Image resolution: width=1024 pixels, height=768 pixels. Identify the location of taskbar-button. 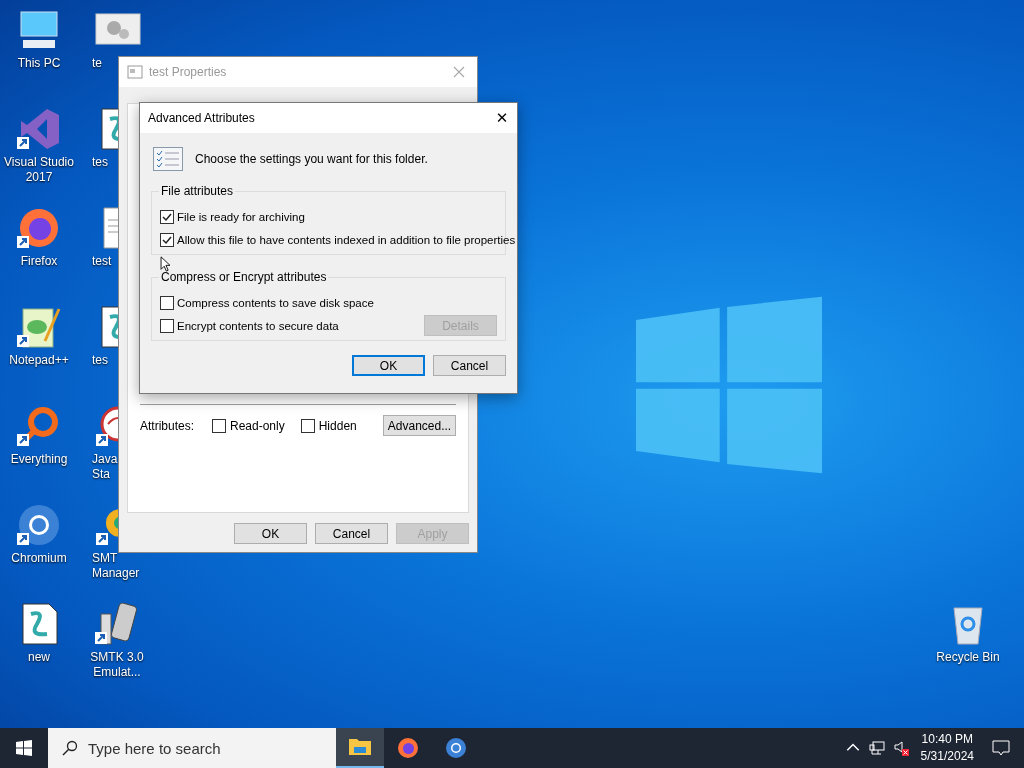
(360, 748).